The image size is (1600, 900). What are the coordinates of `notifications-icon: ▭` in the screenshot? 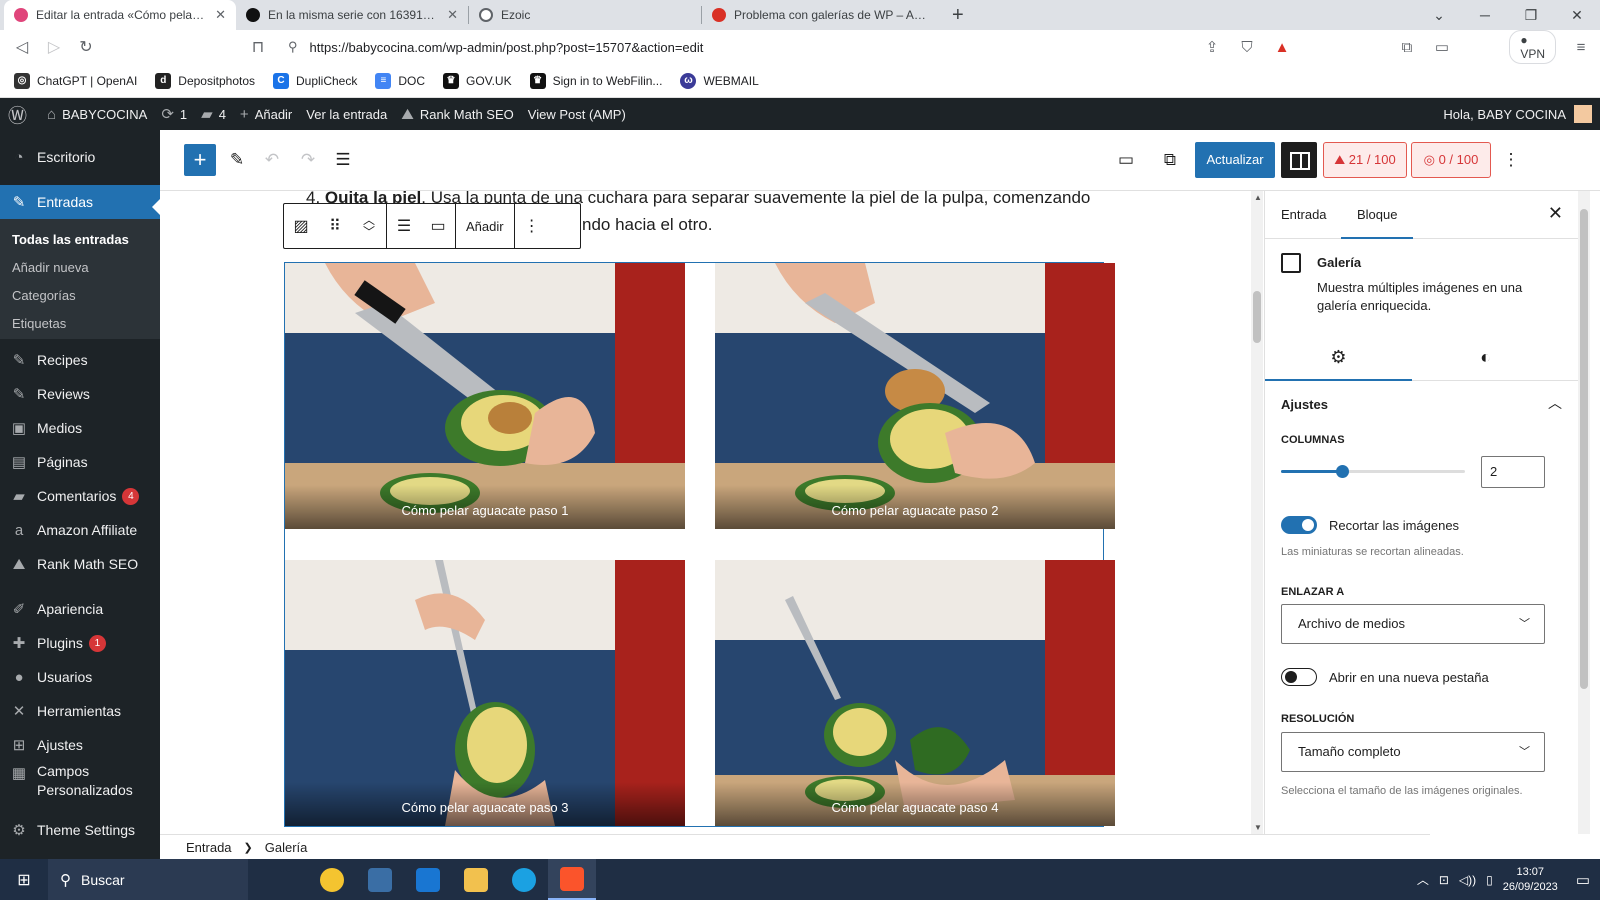 It's located at (1583, 880).